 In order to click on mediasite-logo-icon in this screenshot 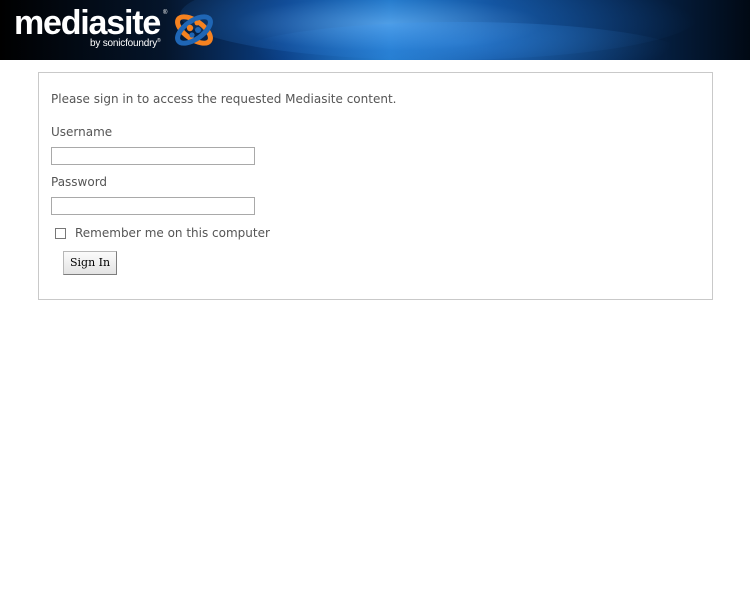, I will do `click(194, 30)`.